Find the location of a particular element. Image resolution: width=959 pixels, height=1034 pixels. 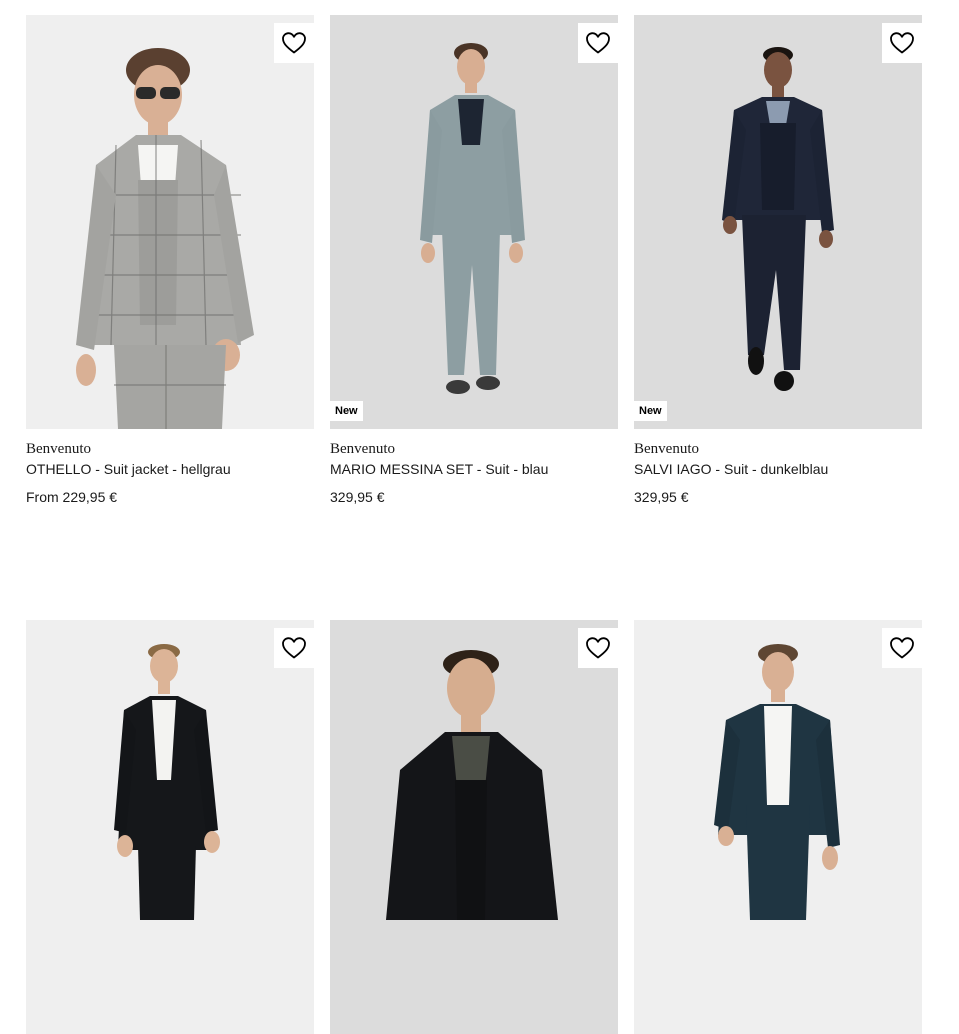

product-photo-grey-check-suit is located at coordinates (165, 238).